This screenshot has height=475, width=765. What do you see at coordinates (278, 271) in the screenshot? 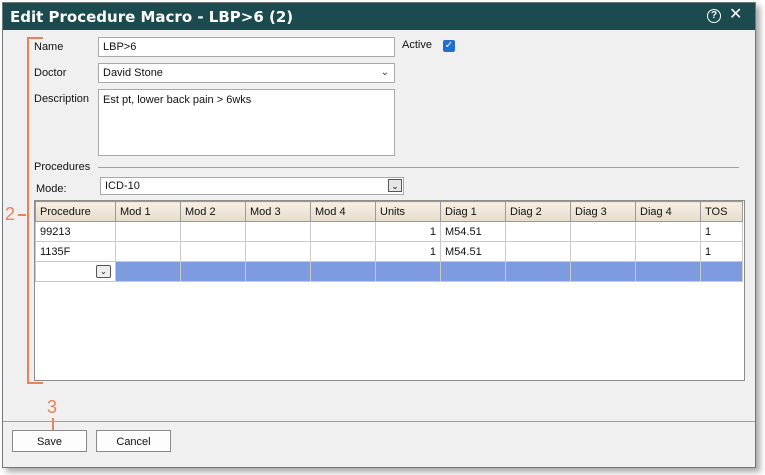
I see `cell-mod3-new` at bounding box center [278, 271].